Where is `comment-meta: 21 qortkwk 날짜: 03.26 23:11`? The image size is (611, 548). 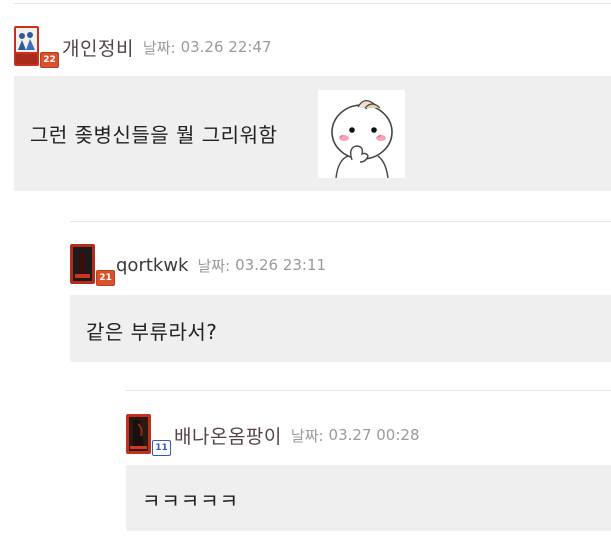 comment-meta: 21 qortkwk 날짜: 03.26 23:11 is located at coordinates (198, 265).